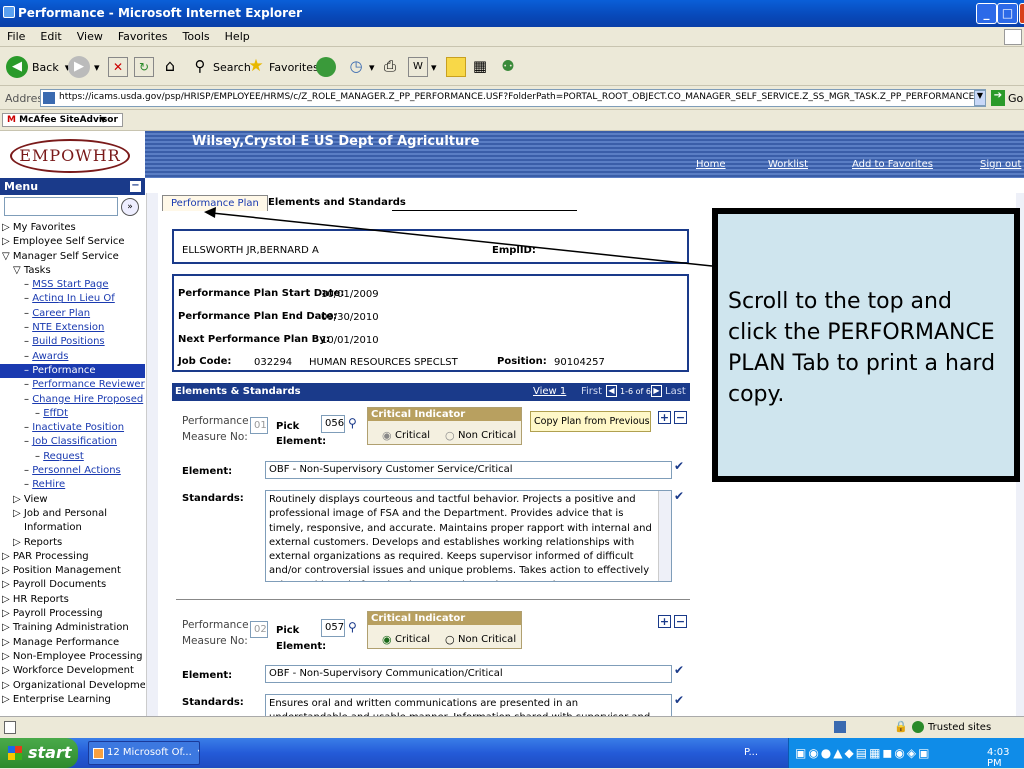 The image size is (1024, 769). Describe the element at coordinates (356, 66) in the screenshot. I see `history-icon: ◷` at that location.